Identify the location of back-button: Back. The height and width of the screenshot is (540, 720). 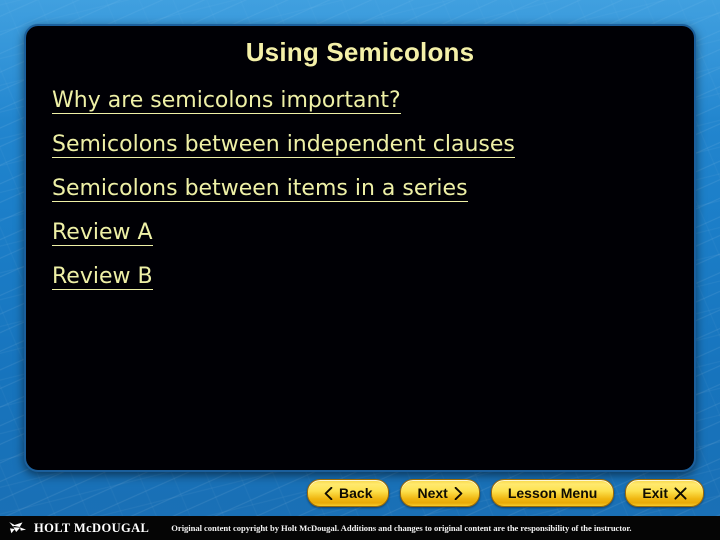
(348, 493).